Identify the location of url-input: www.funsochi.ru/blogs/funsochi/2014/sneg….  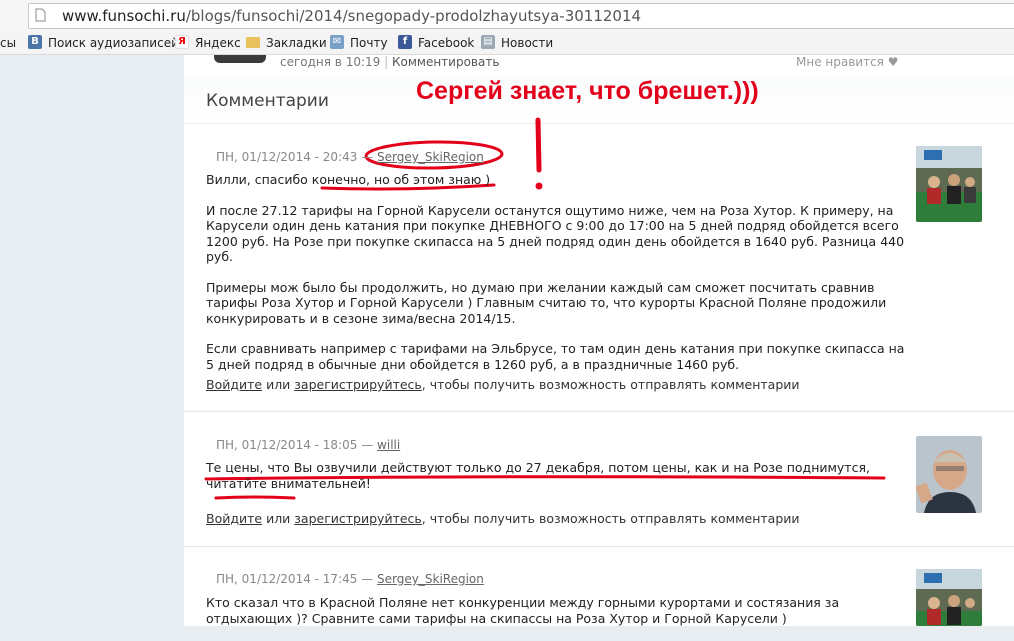
(521, 16).